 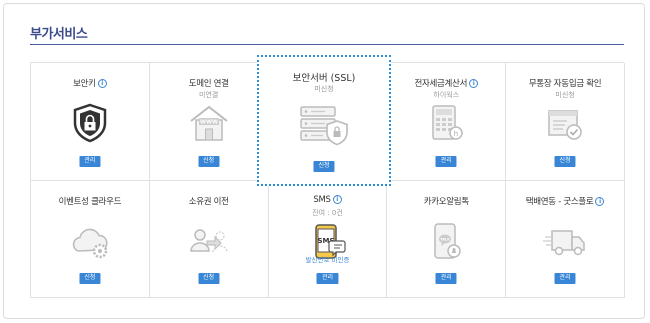 What do you see at coordinates (565, 84) in the screenshot?
I see `card-label: 무통장 자동입금 확인` at bounding box center [565, 84].